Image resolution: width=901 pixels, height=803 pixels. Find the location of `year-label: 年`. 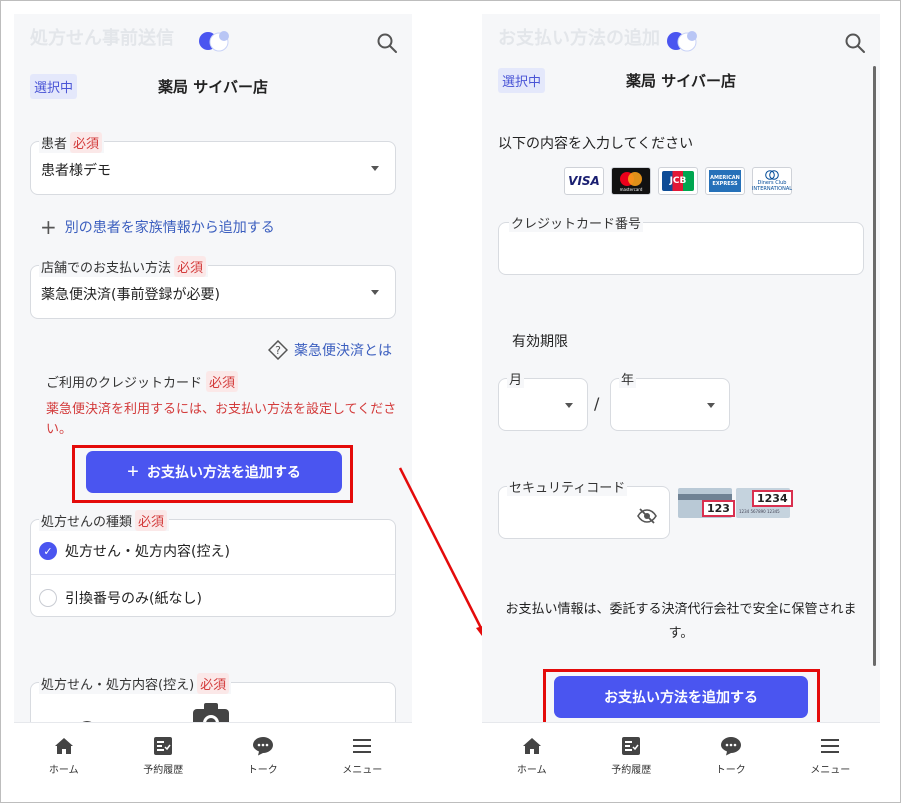

year-label: 年 is located at coordinates (628, 378).